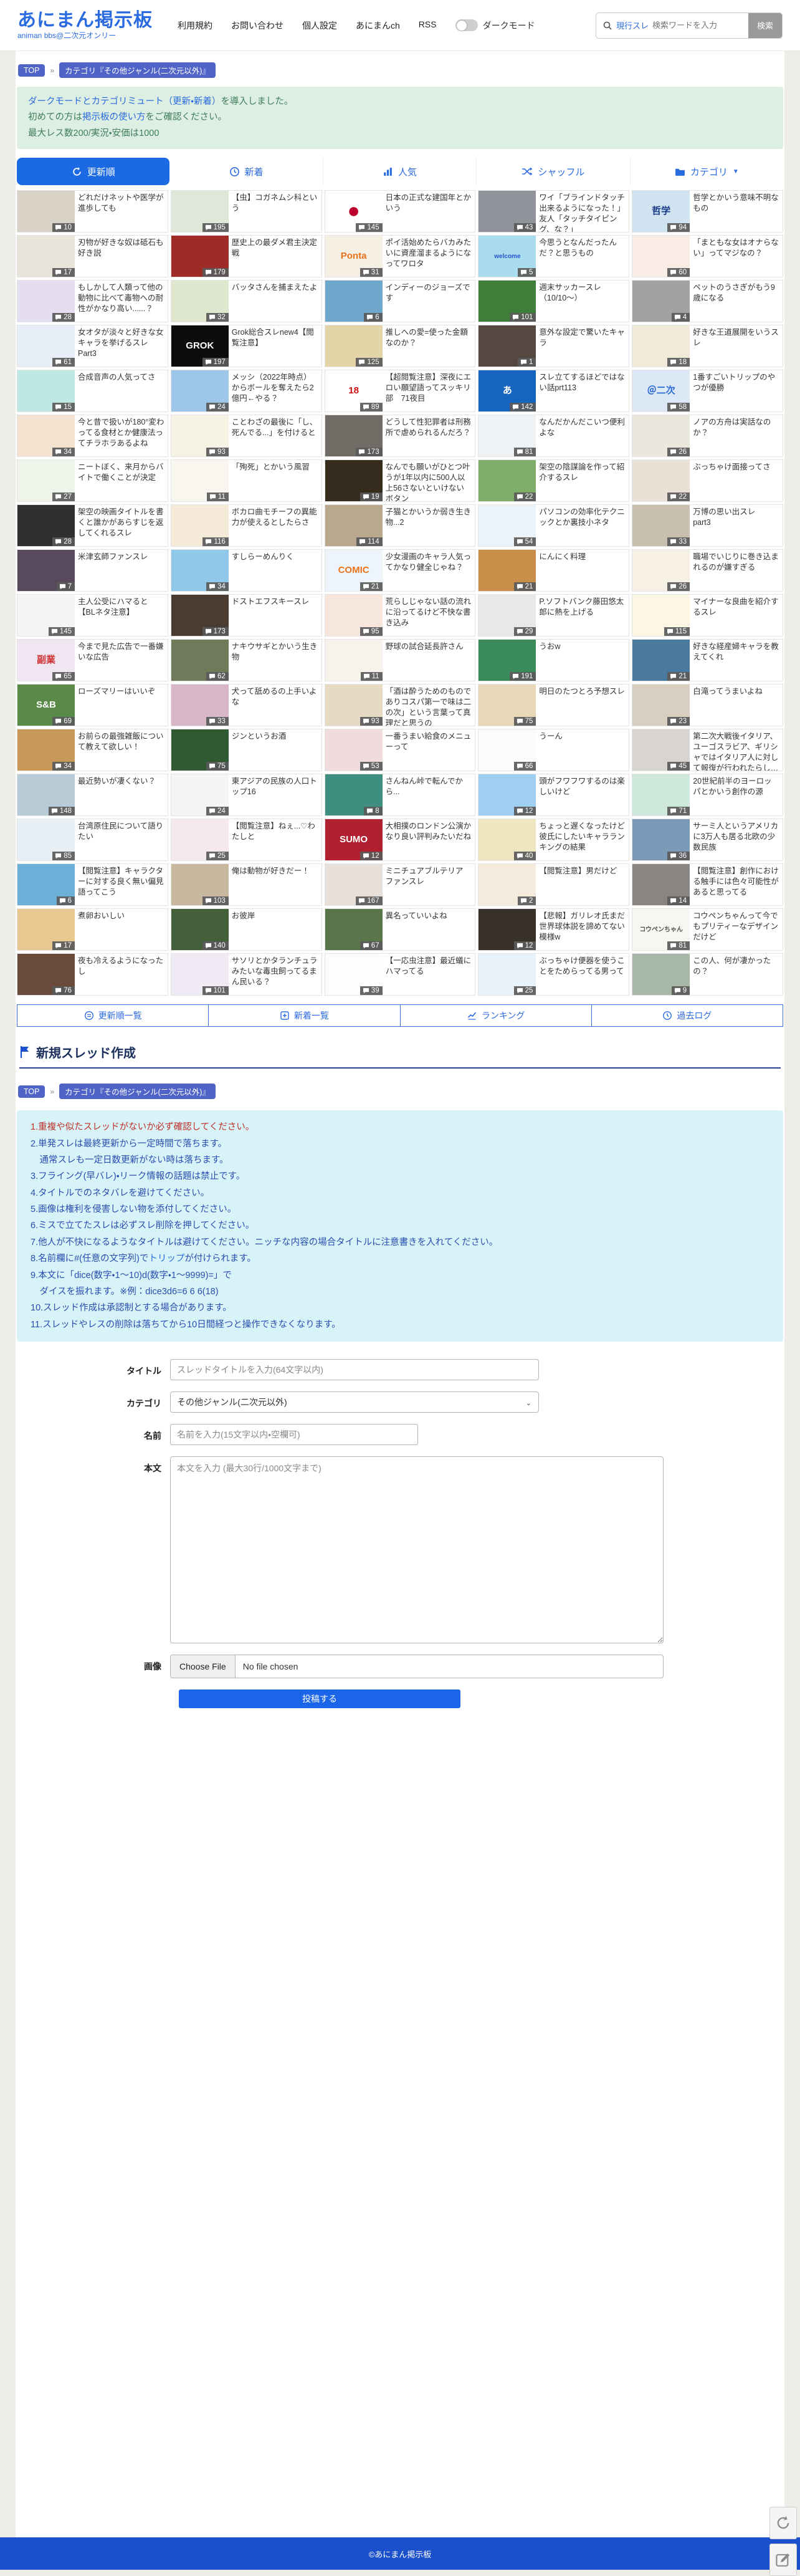 The width and height of the screenshot is (800, 2576). I want to click on thread-card: 25 【閲覧注意】ねぇ...♡わたしと, so click(246, 840).